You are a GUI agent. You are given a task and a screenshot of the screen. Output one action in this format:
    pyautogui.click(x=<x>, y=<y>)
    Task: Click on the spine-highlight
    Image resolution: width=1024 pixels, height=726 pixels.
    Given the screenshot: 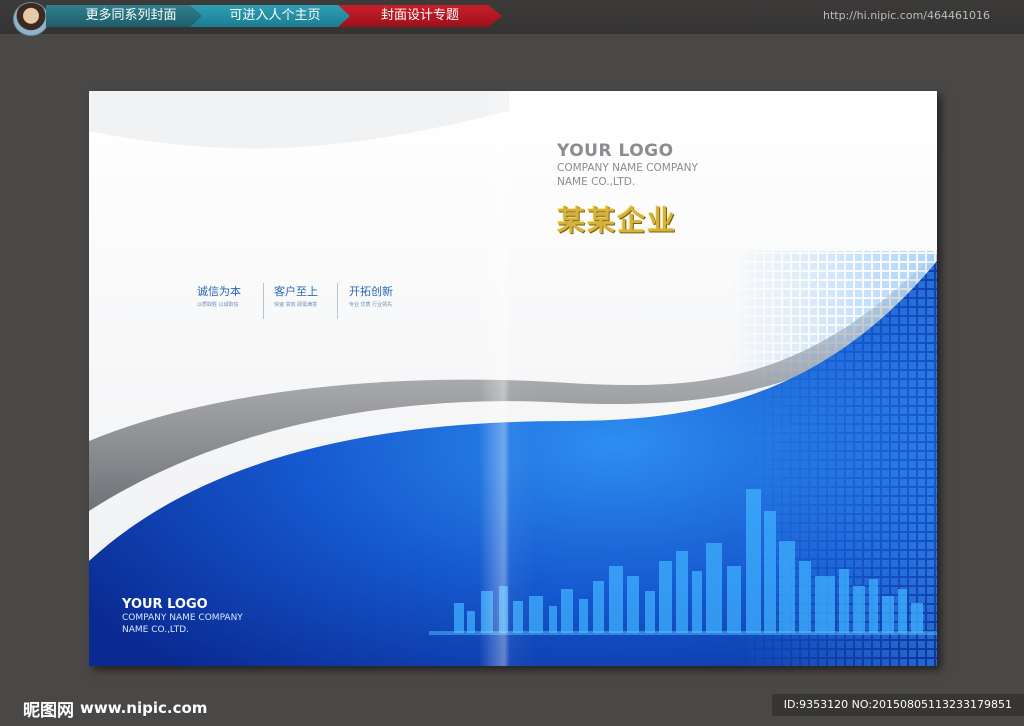 What is the action you would take?
    pyautogui.click(x=507, y=378)
    